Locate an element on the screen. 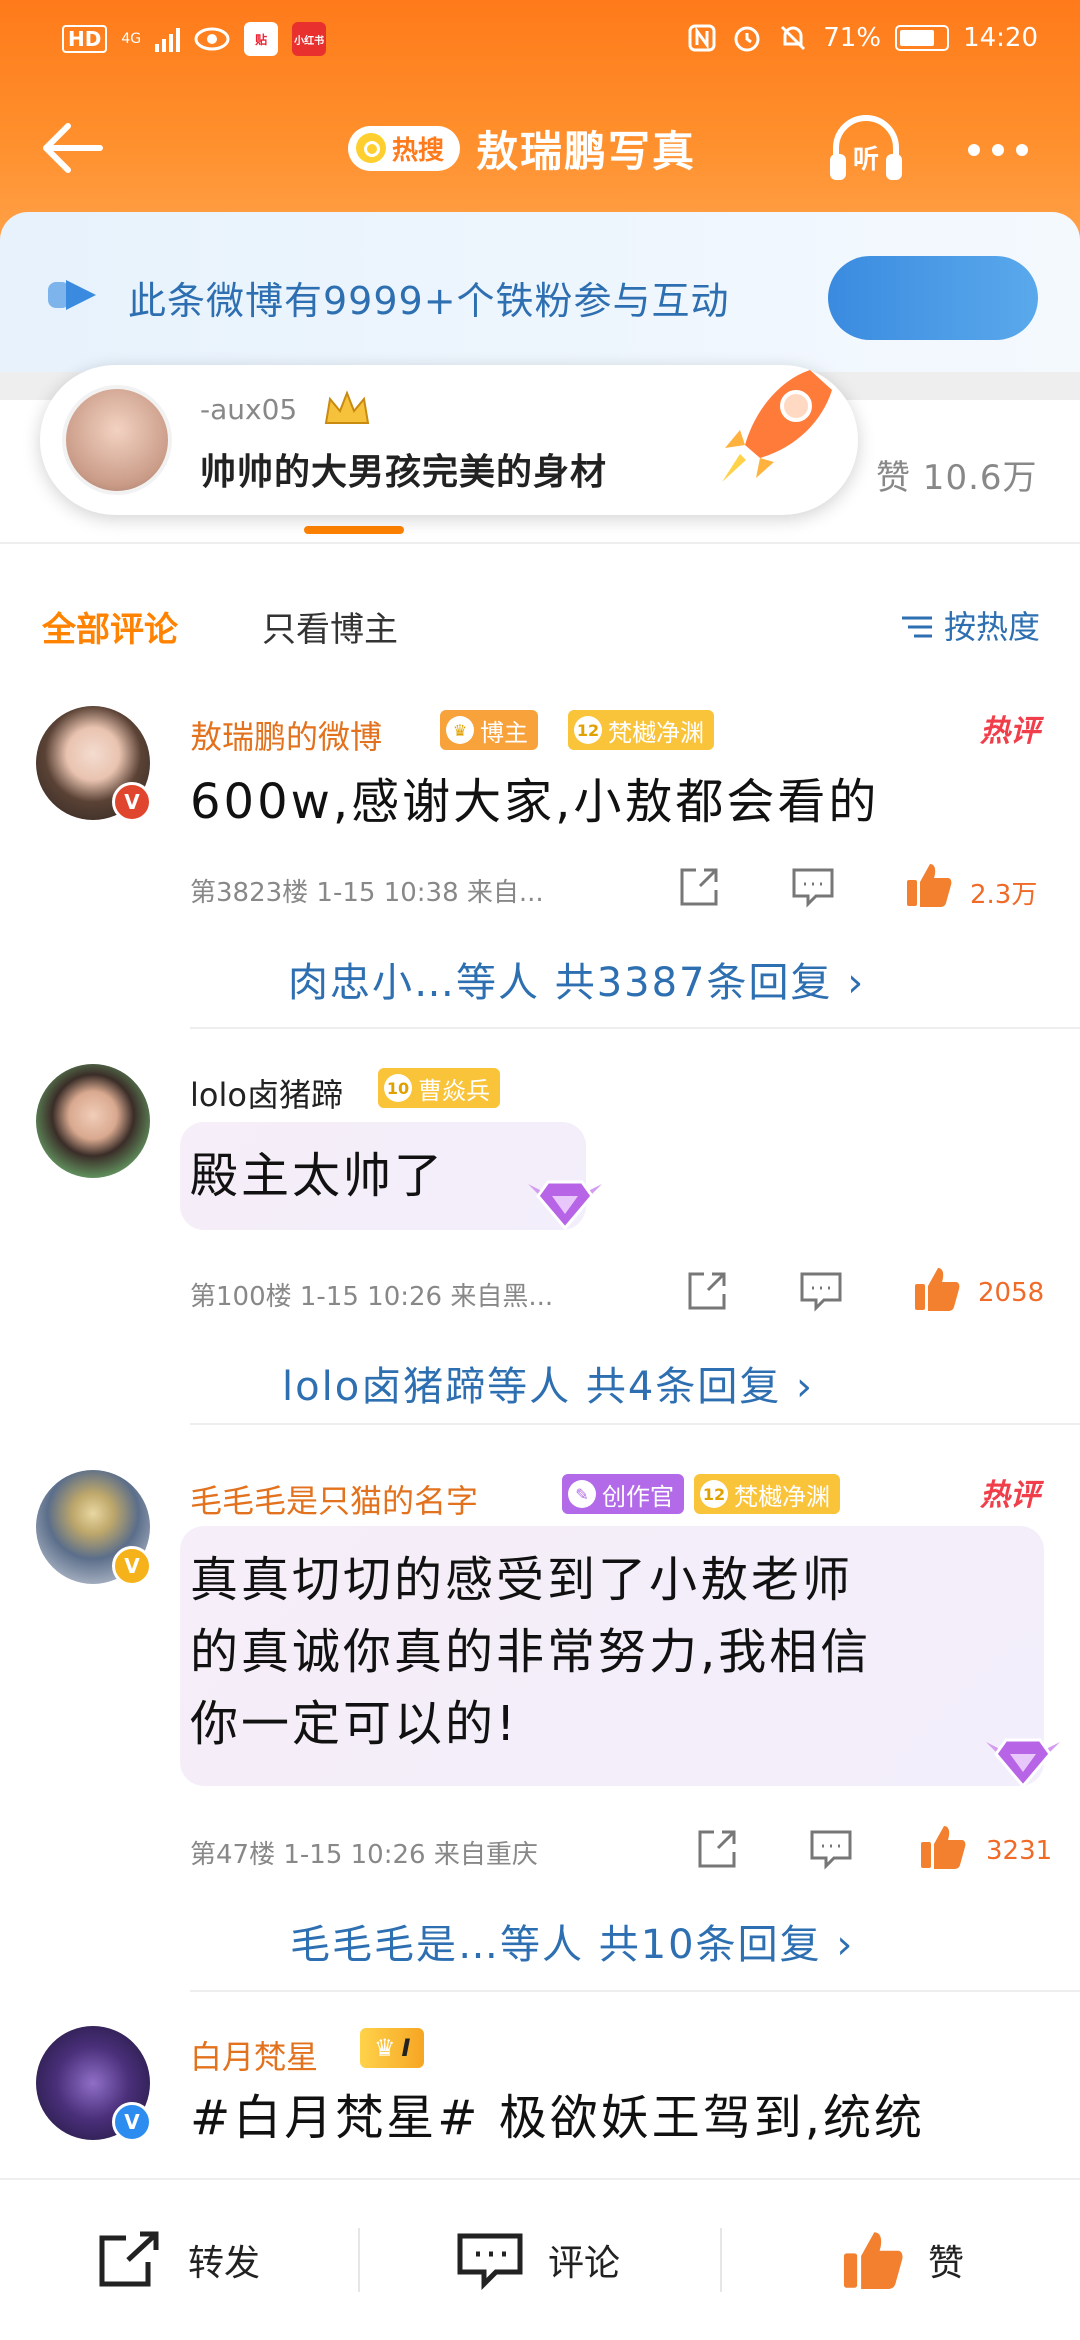 This screenshot has height=2340, width=1080. hot-search-label: 热搜 is located at coordinates (418, 150).